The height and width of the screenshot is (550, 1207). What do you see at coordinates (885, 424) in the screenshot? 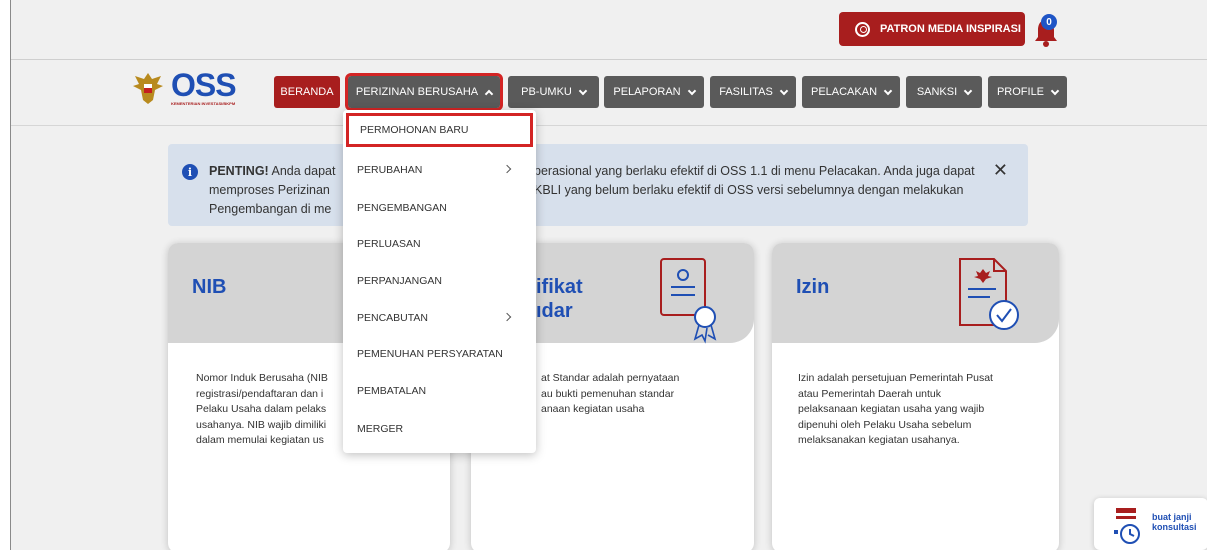
I see `desc-line: dipenuhi oleh Pelaku Usaha sebelum` at bounding box center [885, 424].